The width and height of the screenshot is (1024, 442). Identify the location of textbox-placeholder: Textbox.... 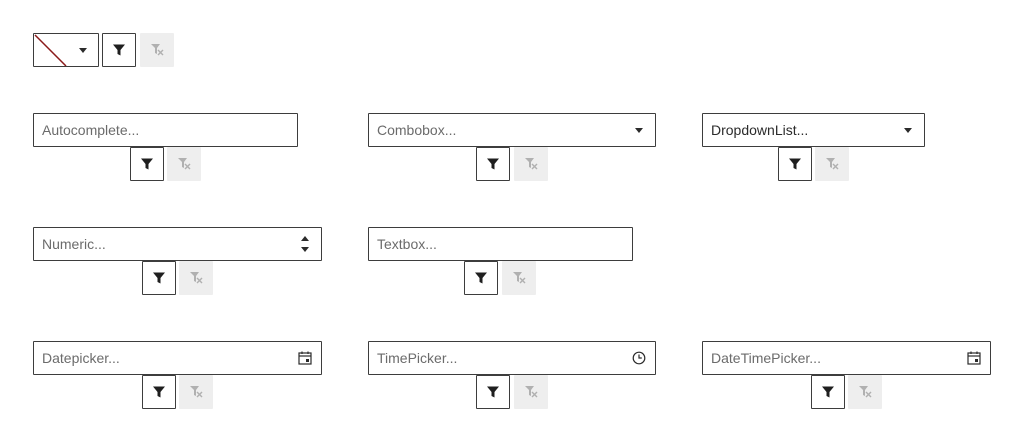
(407, 244).